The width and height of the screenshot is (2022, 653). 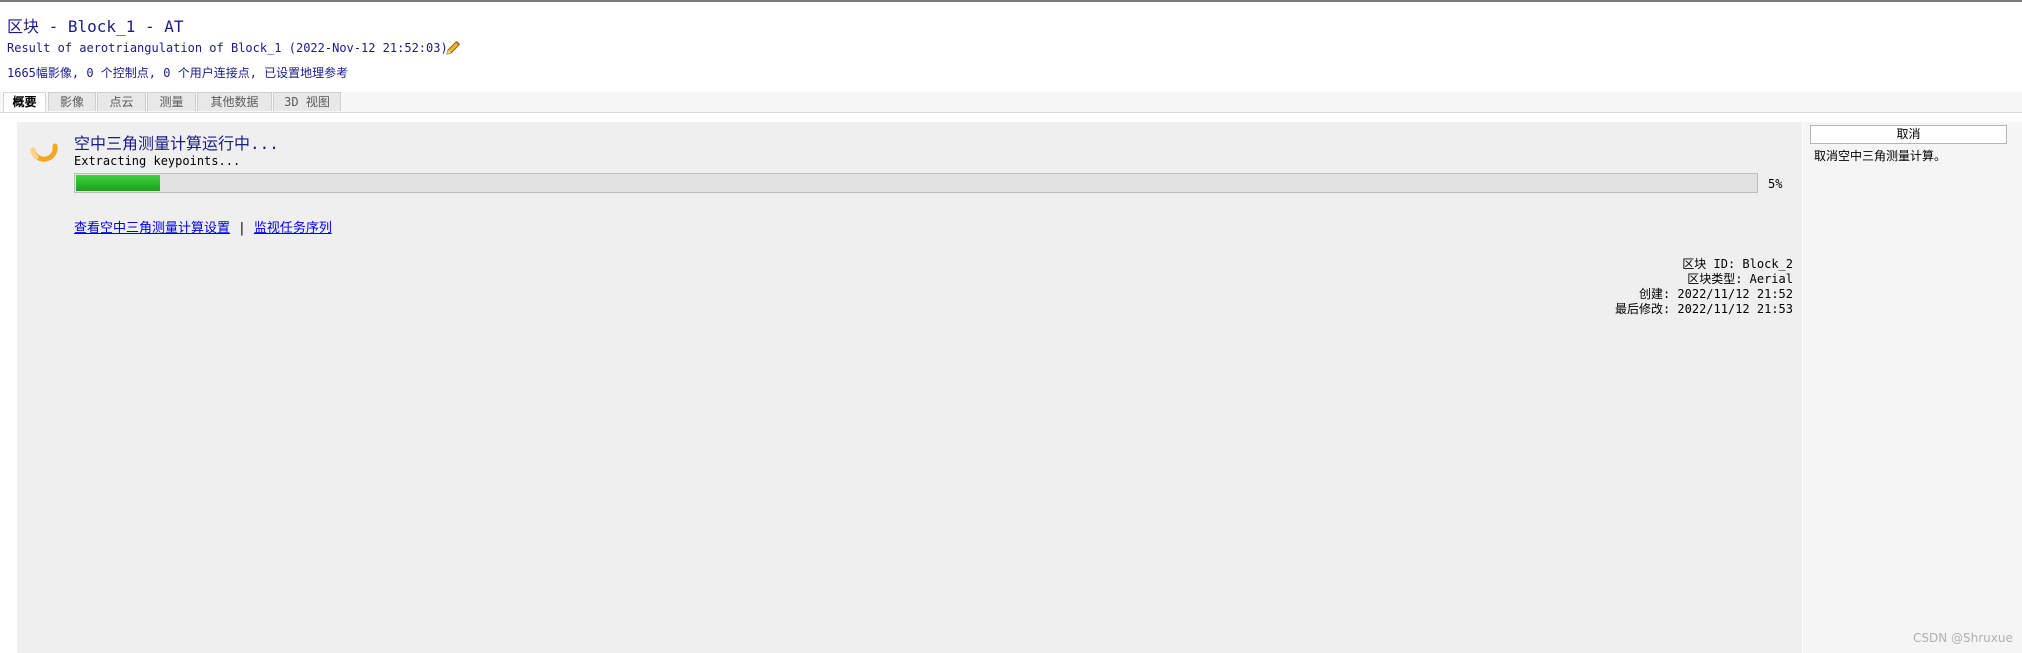 What do you see at coordinates (1740, 279) in the screenshot?
I see `block-type: 区块类型: Aerial` at bounding box center [1740, 279].